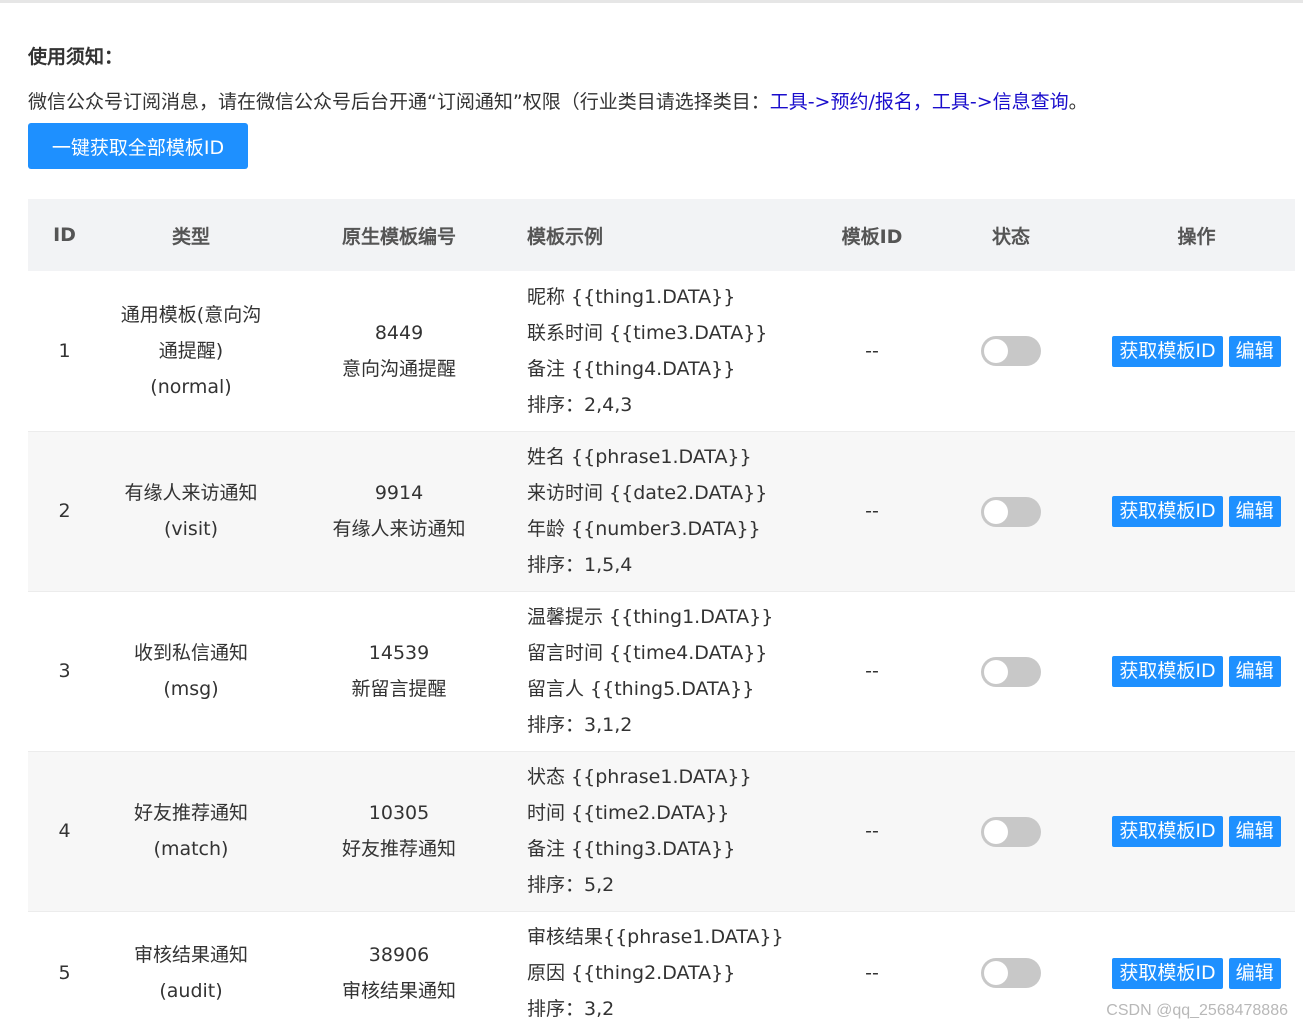  I want to click on native-name: 有缘人来访通知, so click(399, 529).